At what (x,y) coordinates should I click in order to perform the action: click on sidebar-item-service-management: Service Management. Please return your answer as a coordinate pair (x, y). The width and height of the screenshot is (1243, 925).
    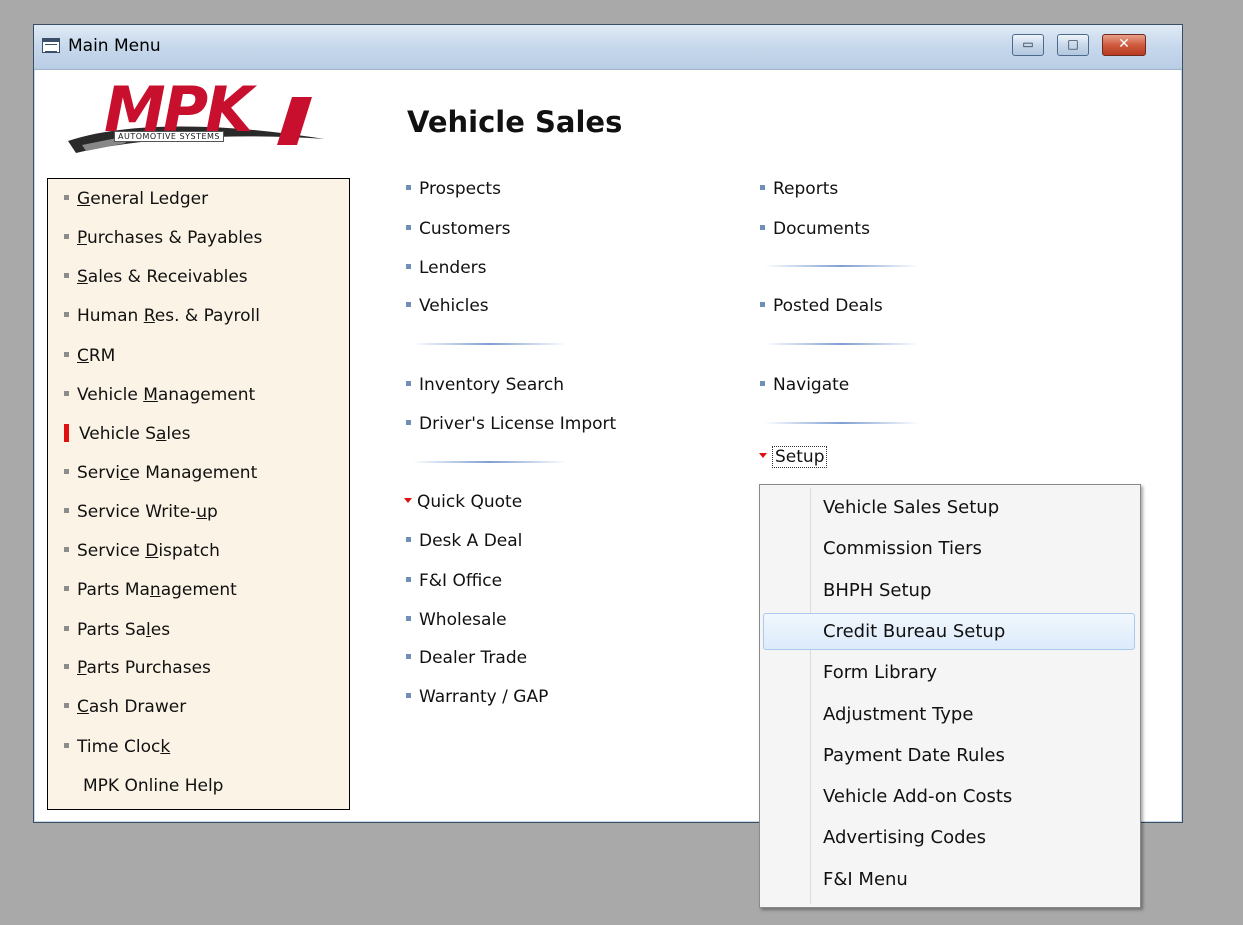
    Looking at the image, I should click on (160, 473).